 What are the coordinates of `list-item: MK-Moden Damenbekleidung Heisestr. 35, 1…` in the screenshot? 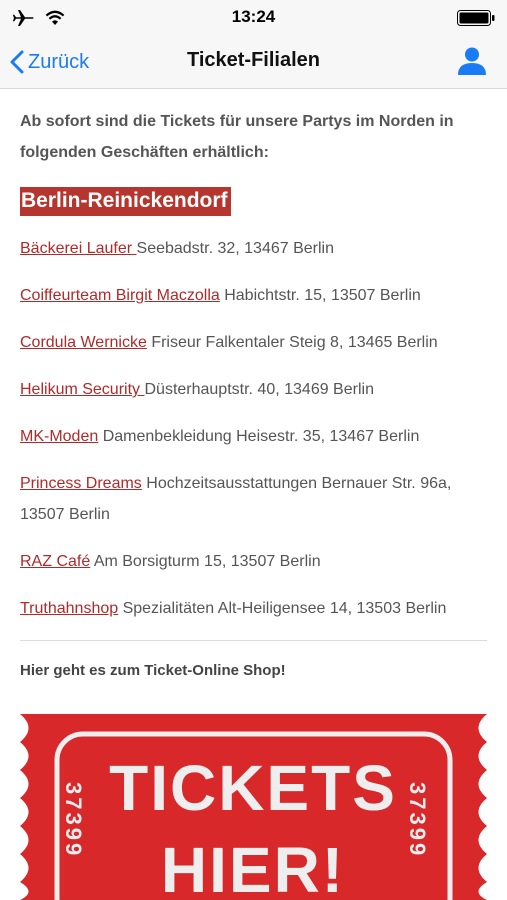 It's located at (253, 436).